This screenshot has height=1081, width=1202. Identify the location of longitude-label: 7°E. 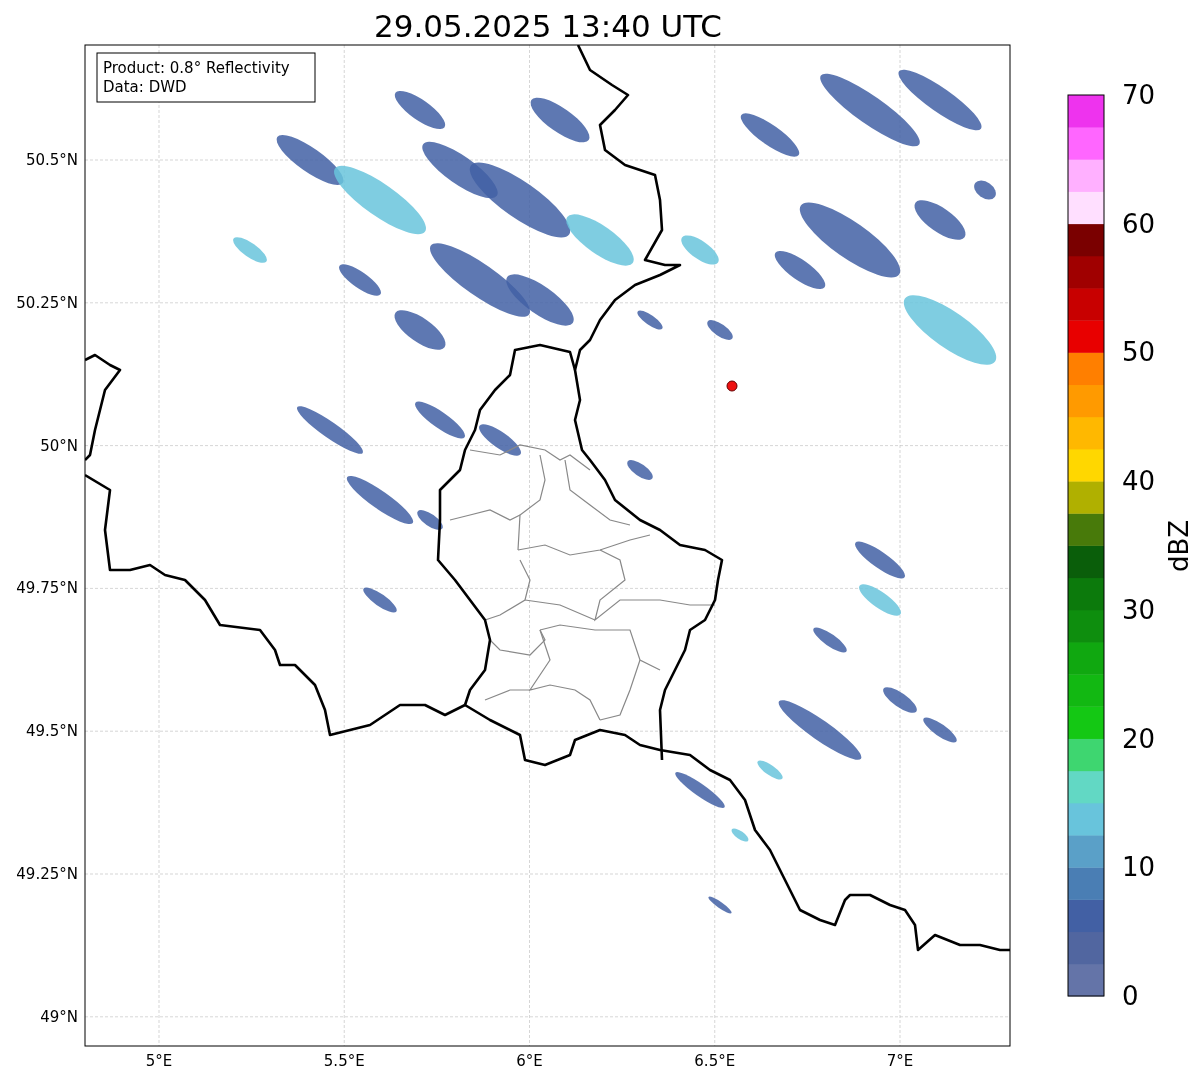
(900, 1061).